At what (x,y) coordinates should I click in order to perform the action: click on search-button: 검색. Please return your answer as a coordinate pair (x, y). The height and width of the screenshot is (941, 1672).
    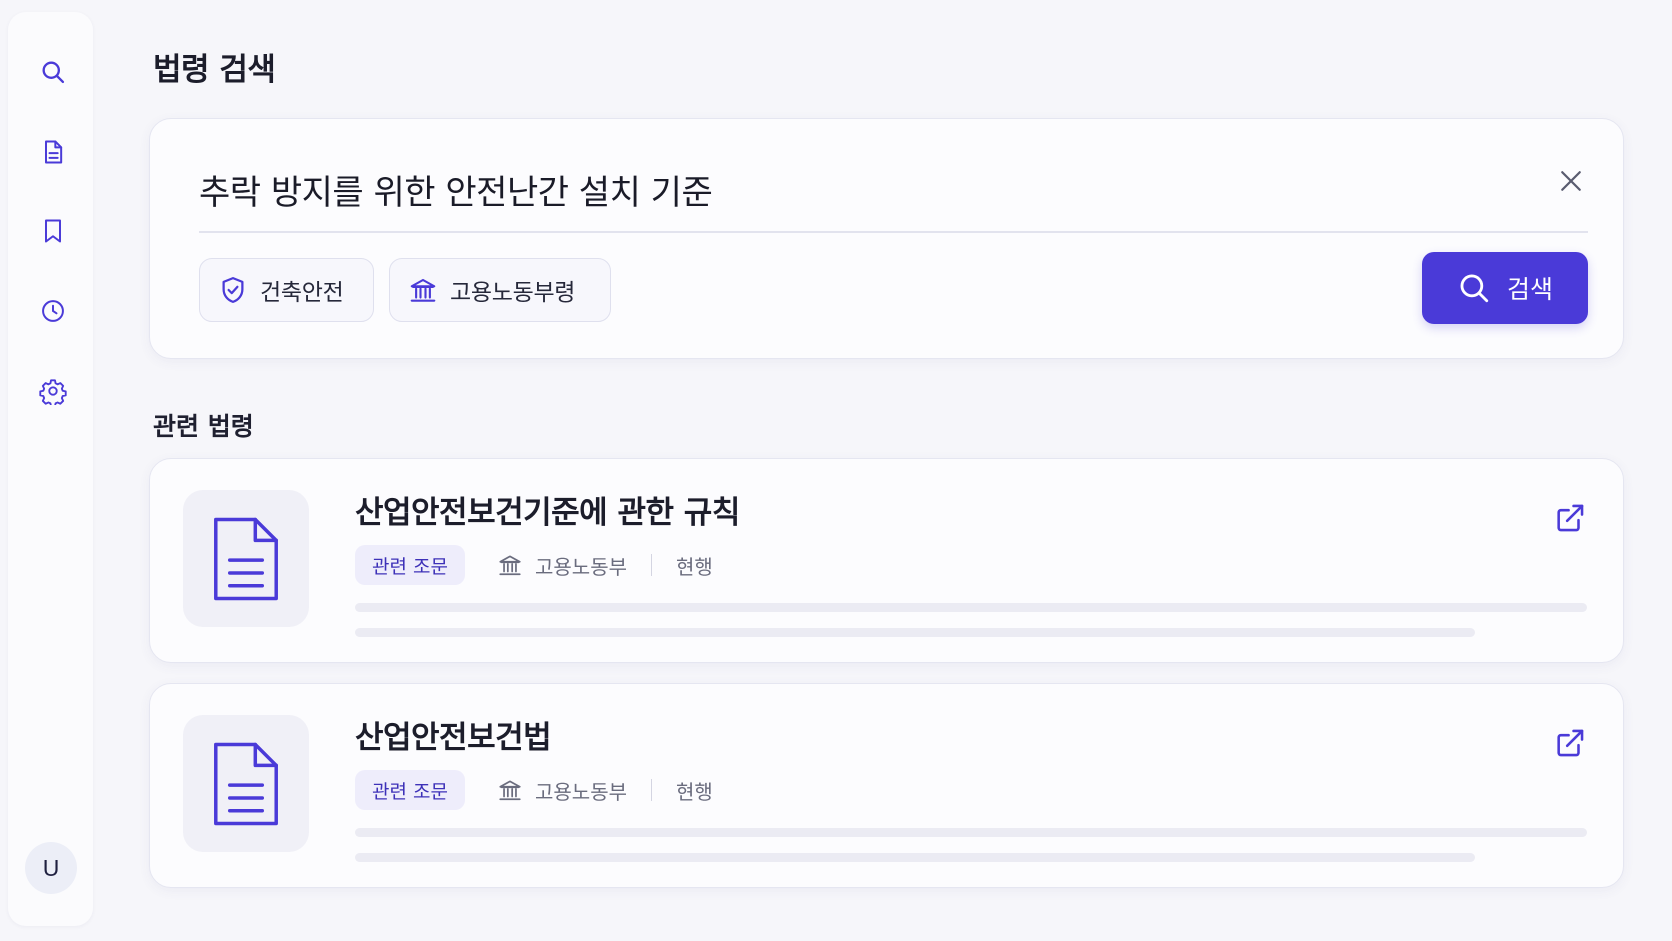
    Looking at the image, I should click on (1505, 288).